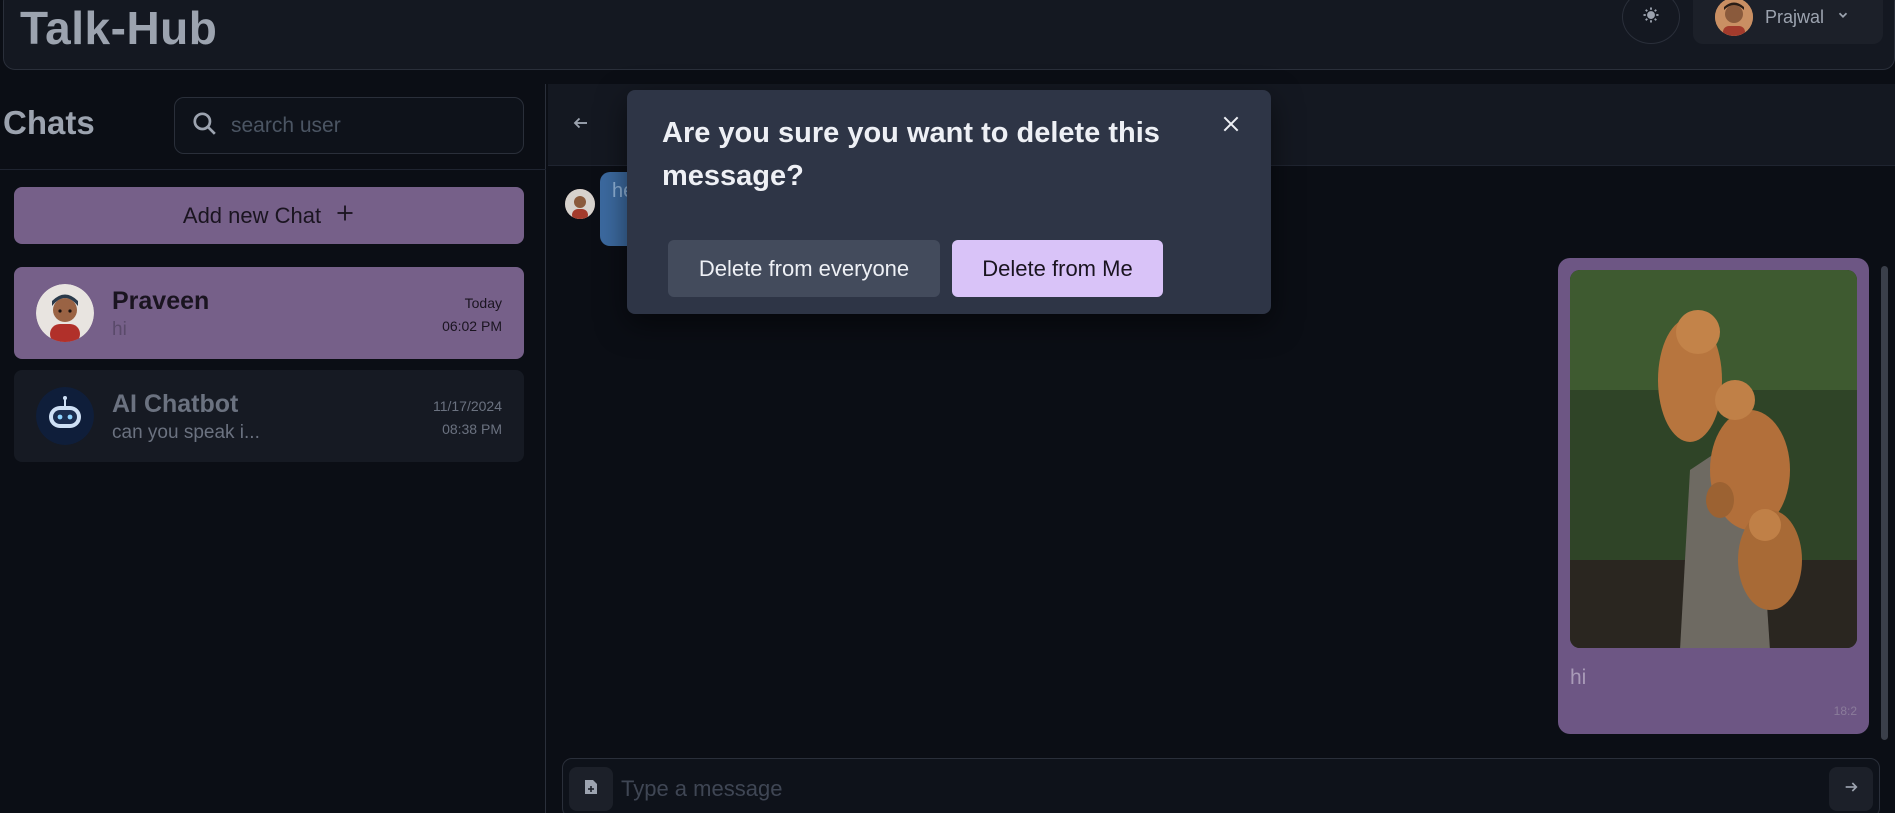 Image resolution: width=1895 pixels, height=813 pixels. I want to click on sidebar-divider, so click(273, 169).